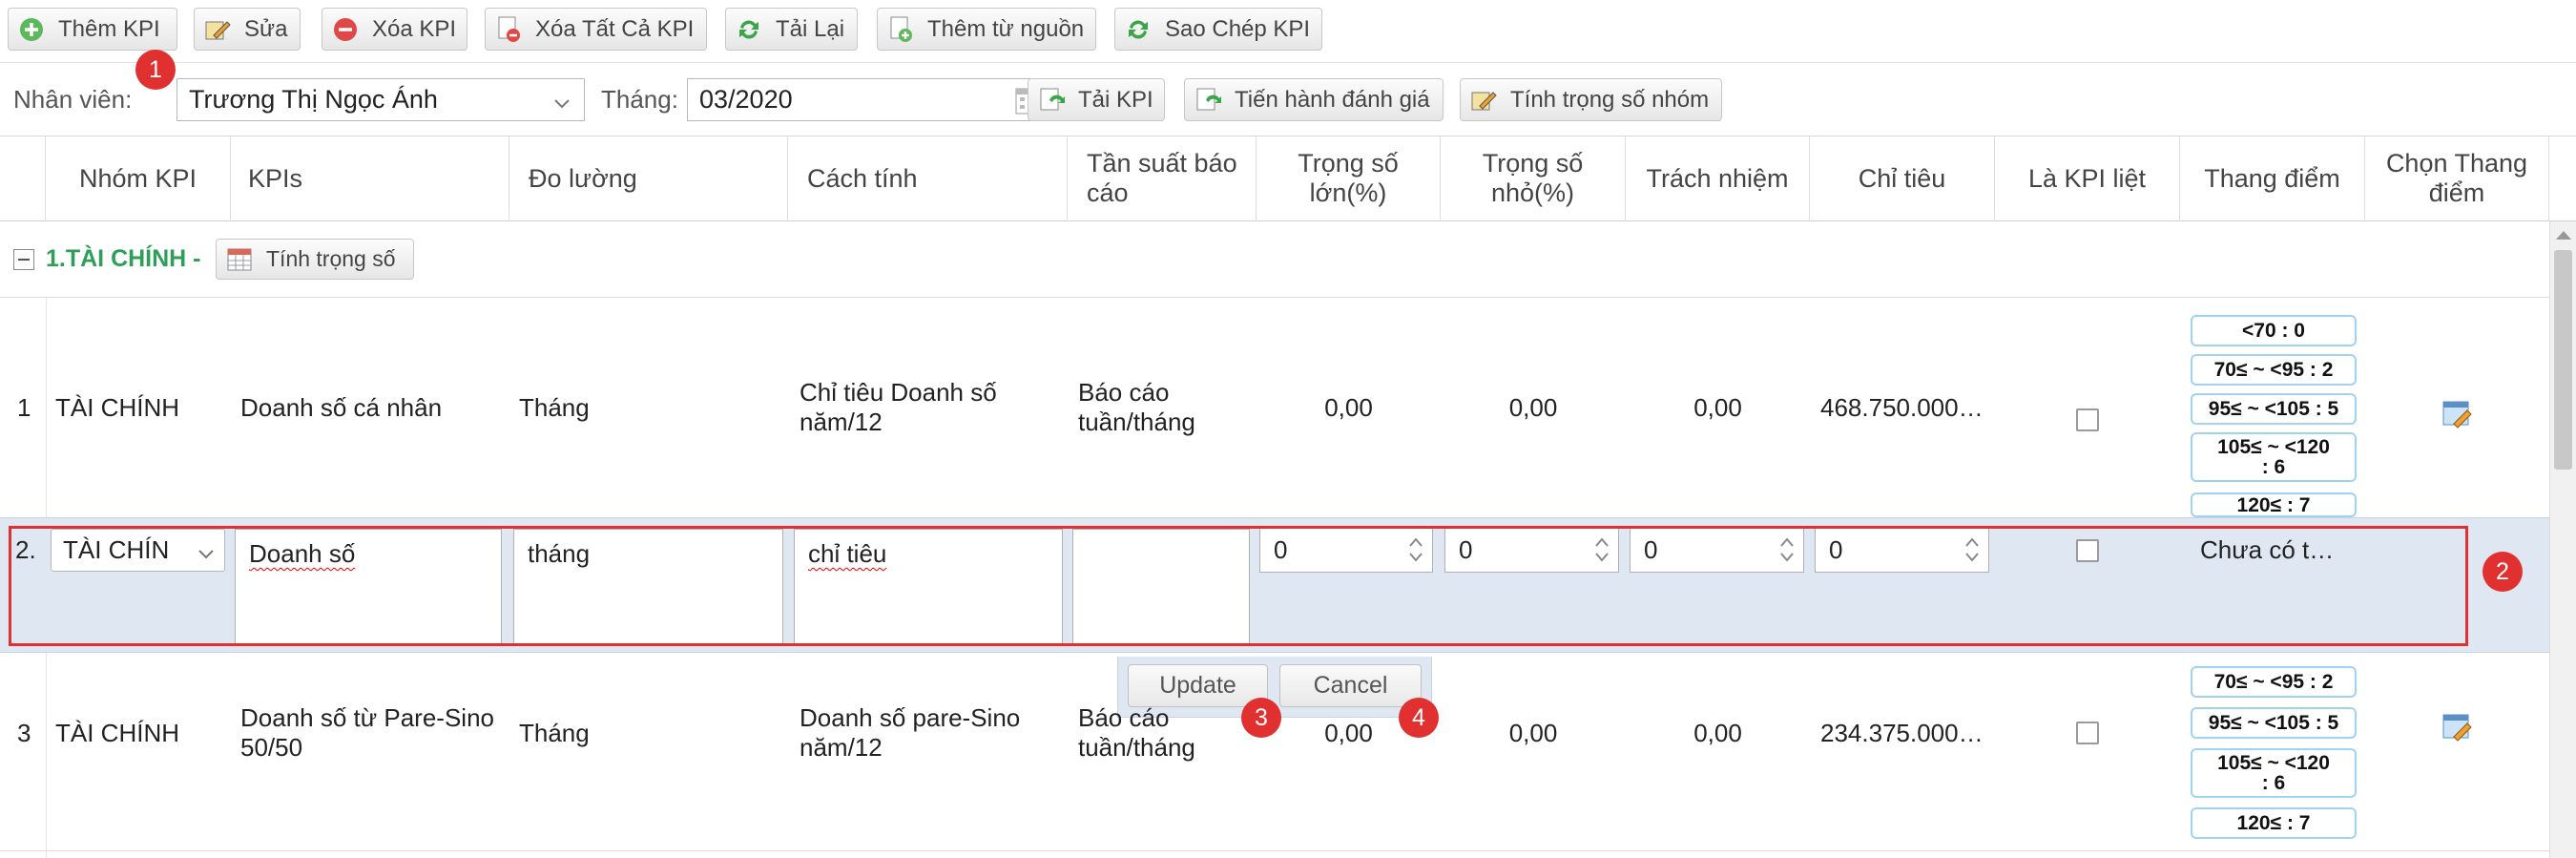 The image size is (2576, 858). Describe the element at coordinates (1006, 28) in the screenshot. I see `add-from-source-label: Thêm từ nguồn` at that location.